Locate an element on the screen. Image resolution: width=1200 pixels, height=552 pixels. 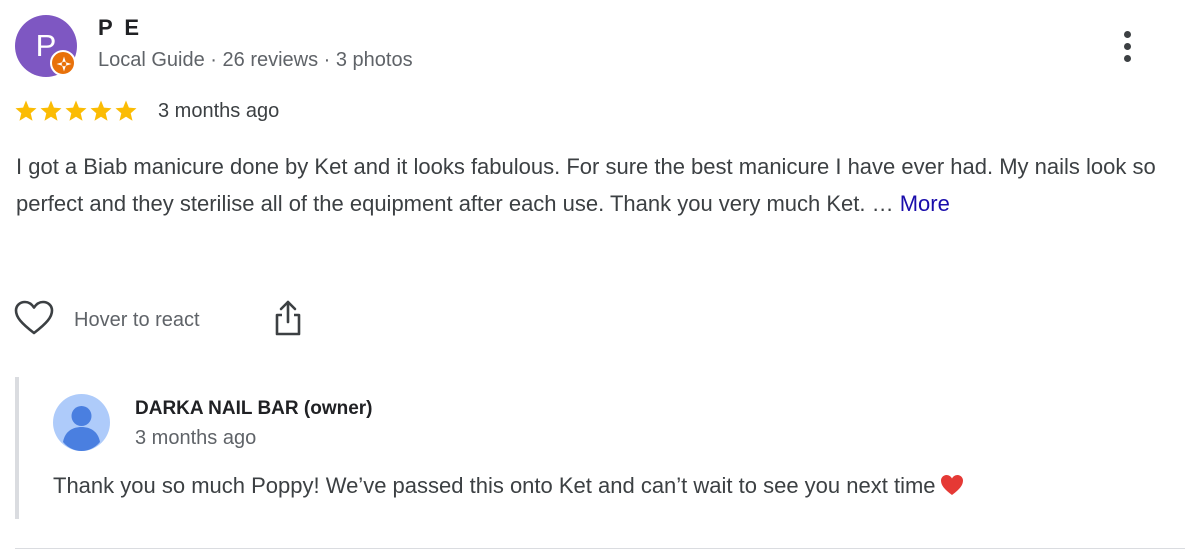
react-label: Hover to react is located at coordinates (137, 319).